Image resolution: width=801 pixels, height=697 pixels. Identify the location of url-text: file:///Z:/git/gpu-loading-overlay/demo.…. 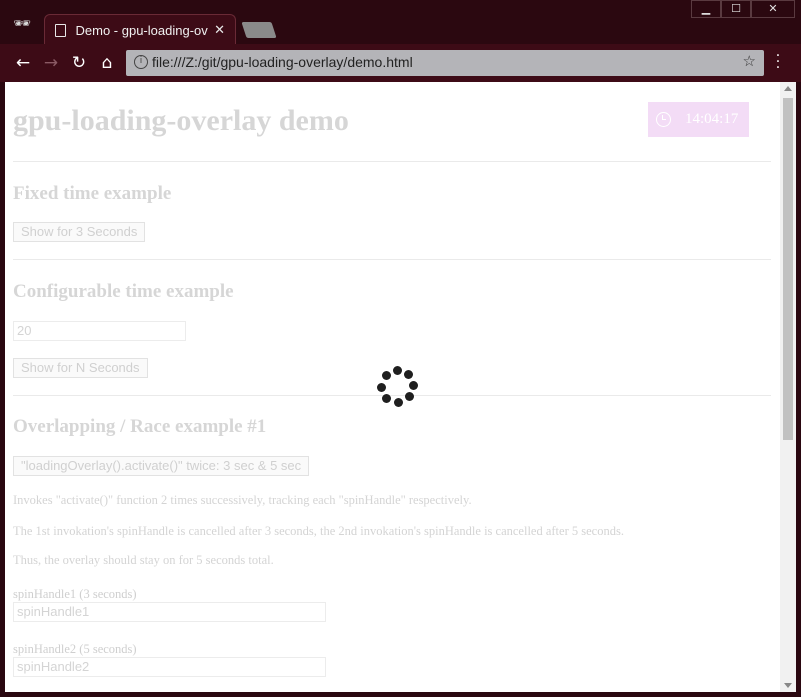
(282, 62).